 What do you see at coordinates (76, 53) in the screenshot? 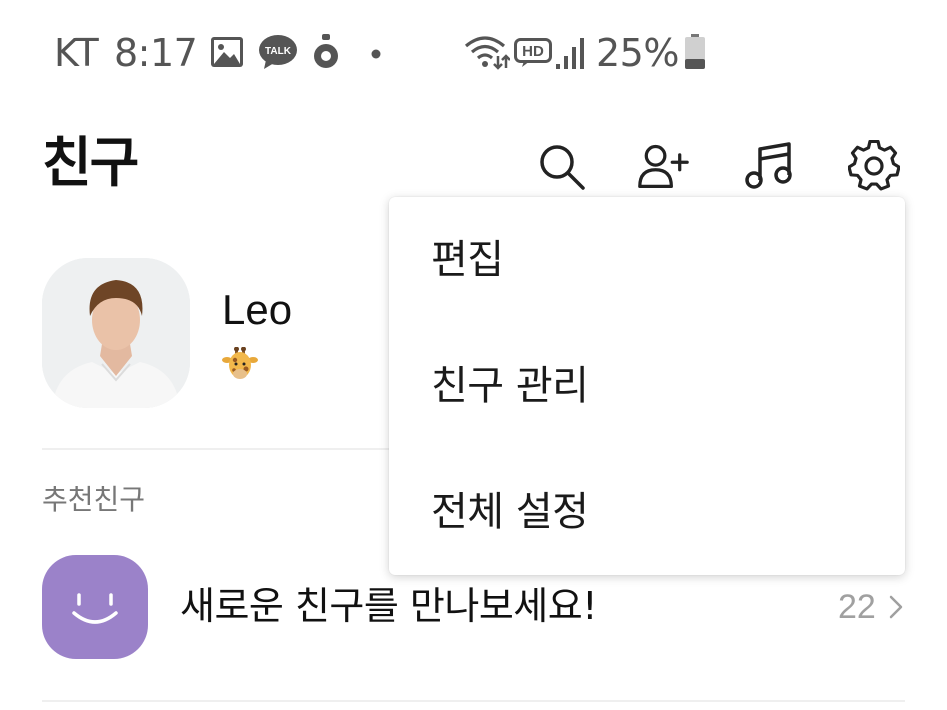
I see `carrier-label: KT` at bounding box center [76, 53].